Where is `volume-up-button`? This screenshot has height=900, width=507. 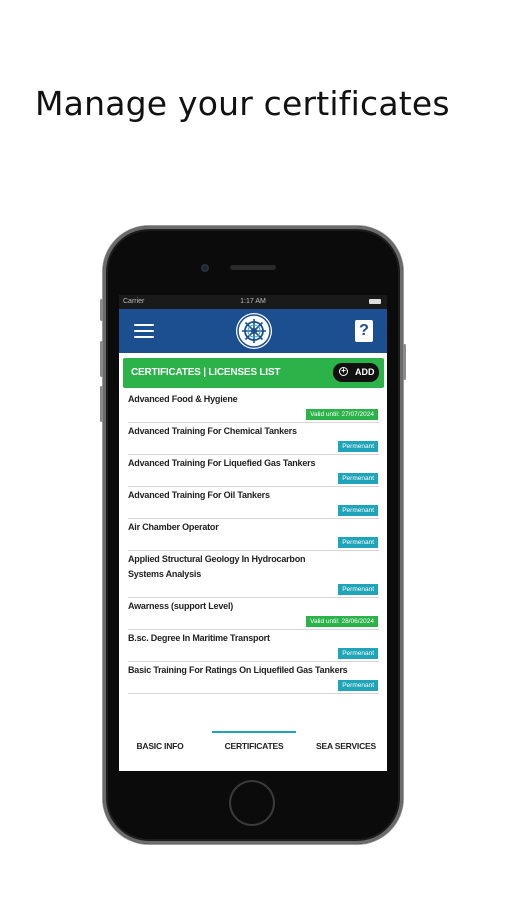
volume-up-button is located at coordinates (101, 359).